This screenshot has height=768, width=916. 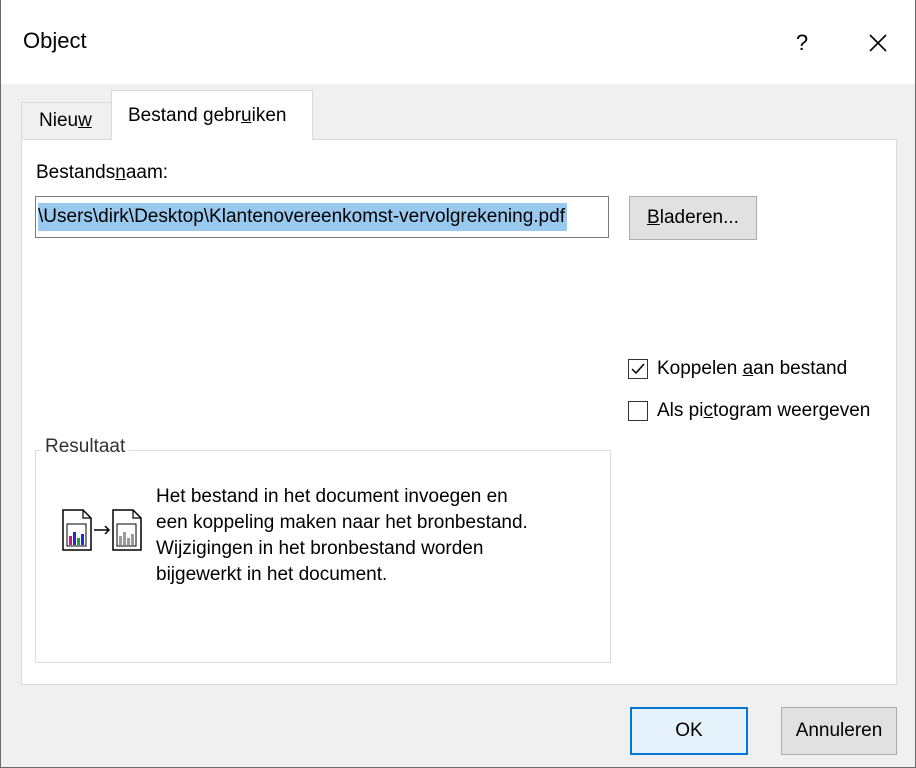 I want to click on result-legend: Resultaat, so click(x=85, y=447).